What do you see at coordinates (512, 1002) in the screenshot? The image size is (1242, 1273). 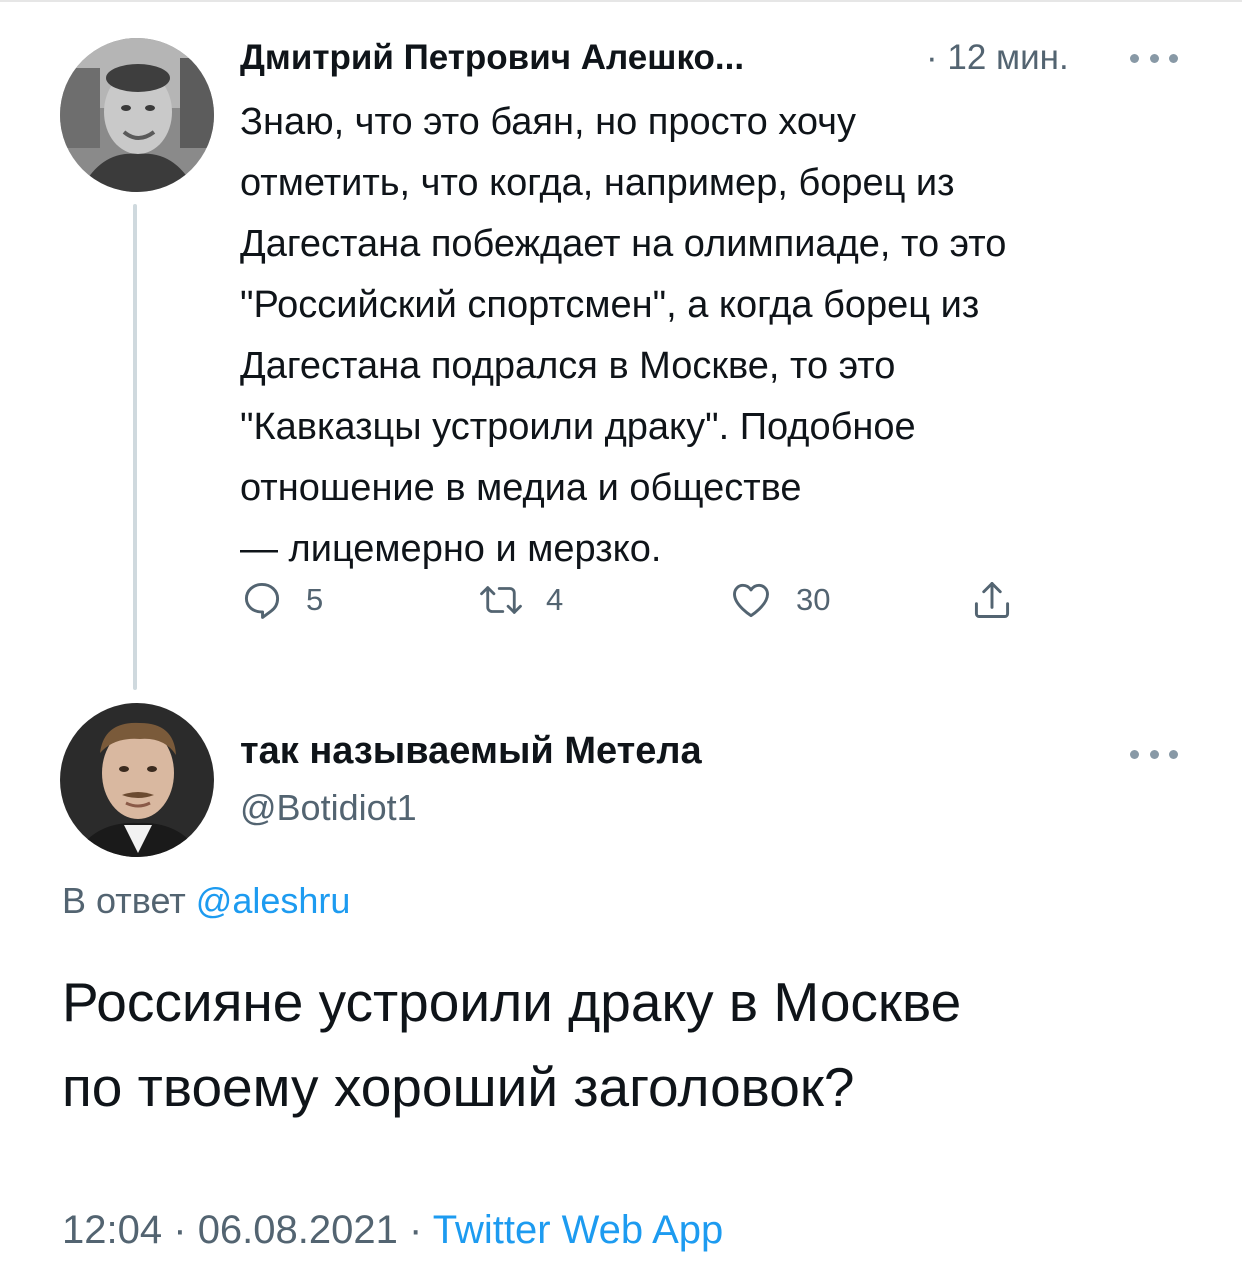 I see `tweet-text-line: Россияне устроили драку в Москве` at bounding box center [512, 1002].